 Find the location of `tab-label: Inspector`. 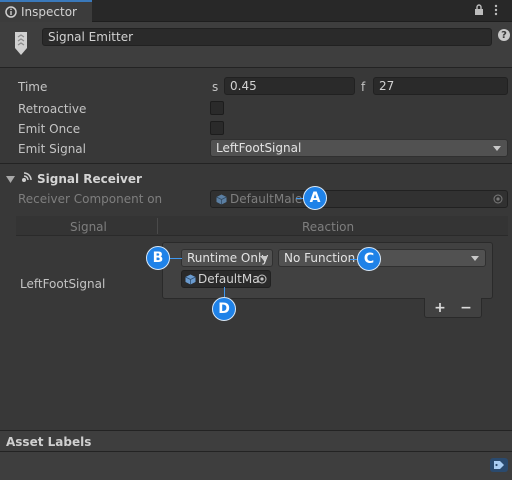

tab-label: Inspector is located at coordinates (49, 12).